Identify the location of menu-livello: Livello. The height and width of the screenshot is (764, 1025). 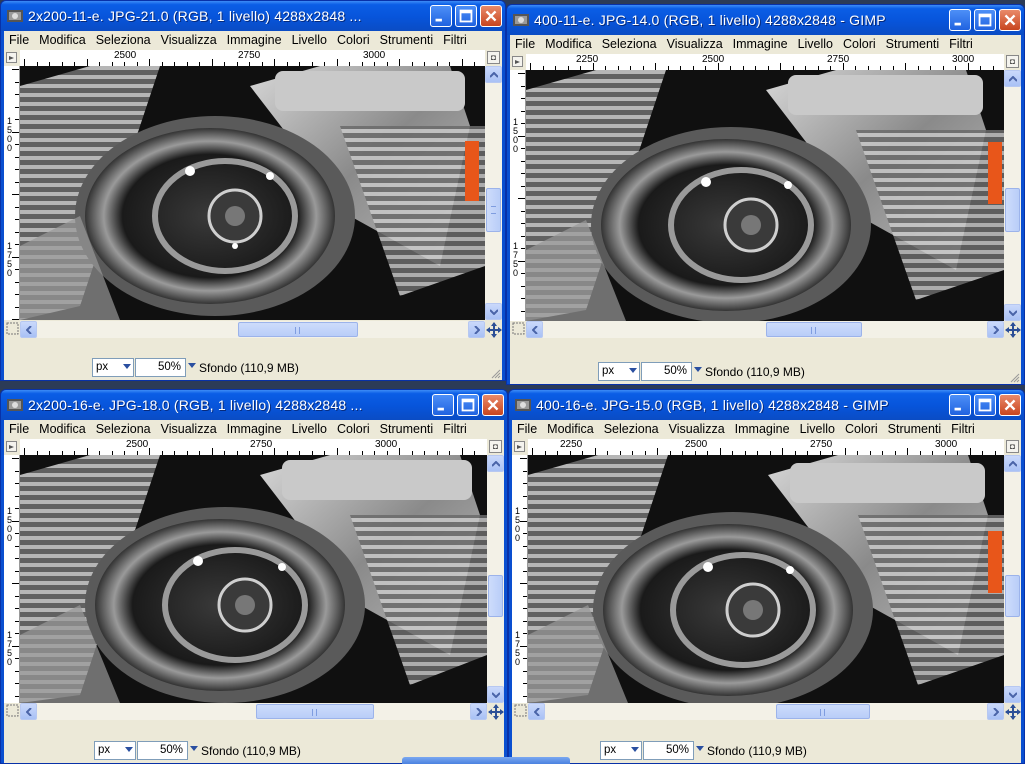
(309, 39).